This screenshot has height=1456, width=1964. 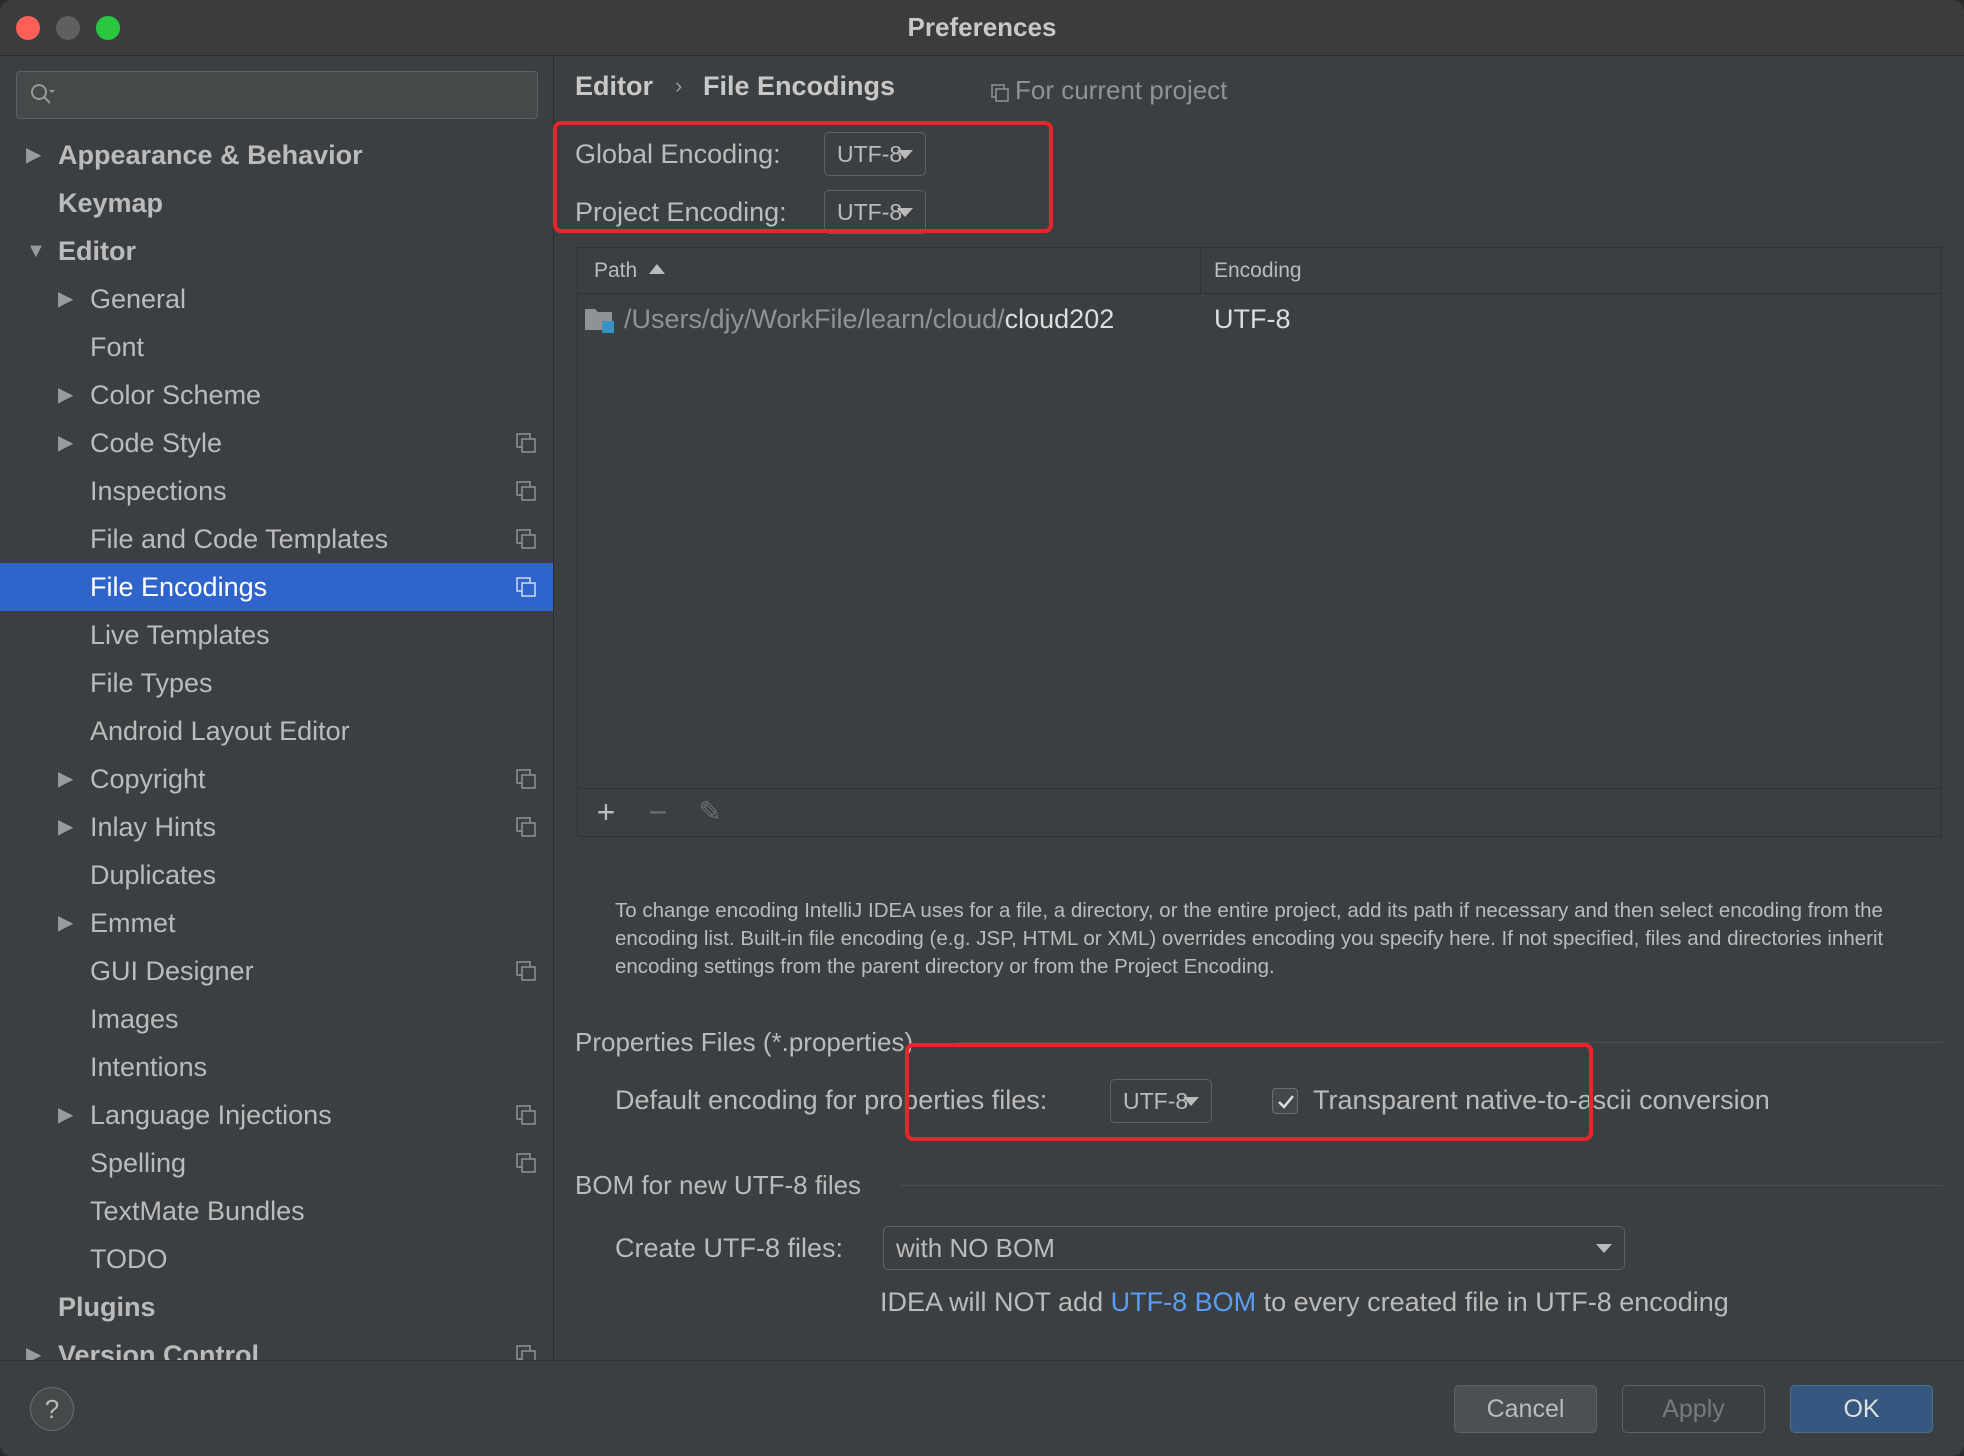 I want to click on sidebar-item-code-style: ▶ Code Style, so click(x=276, y=443).